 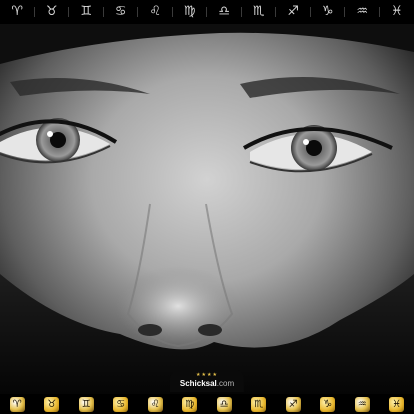 I want to click on libra-image-icon: ♎, so click(x=224, y=404).